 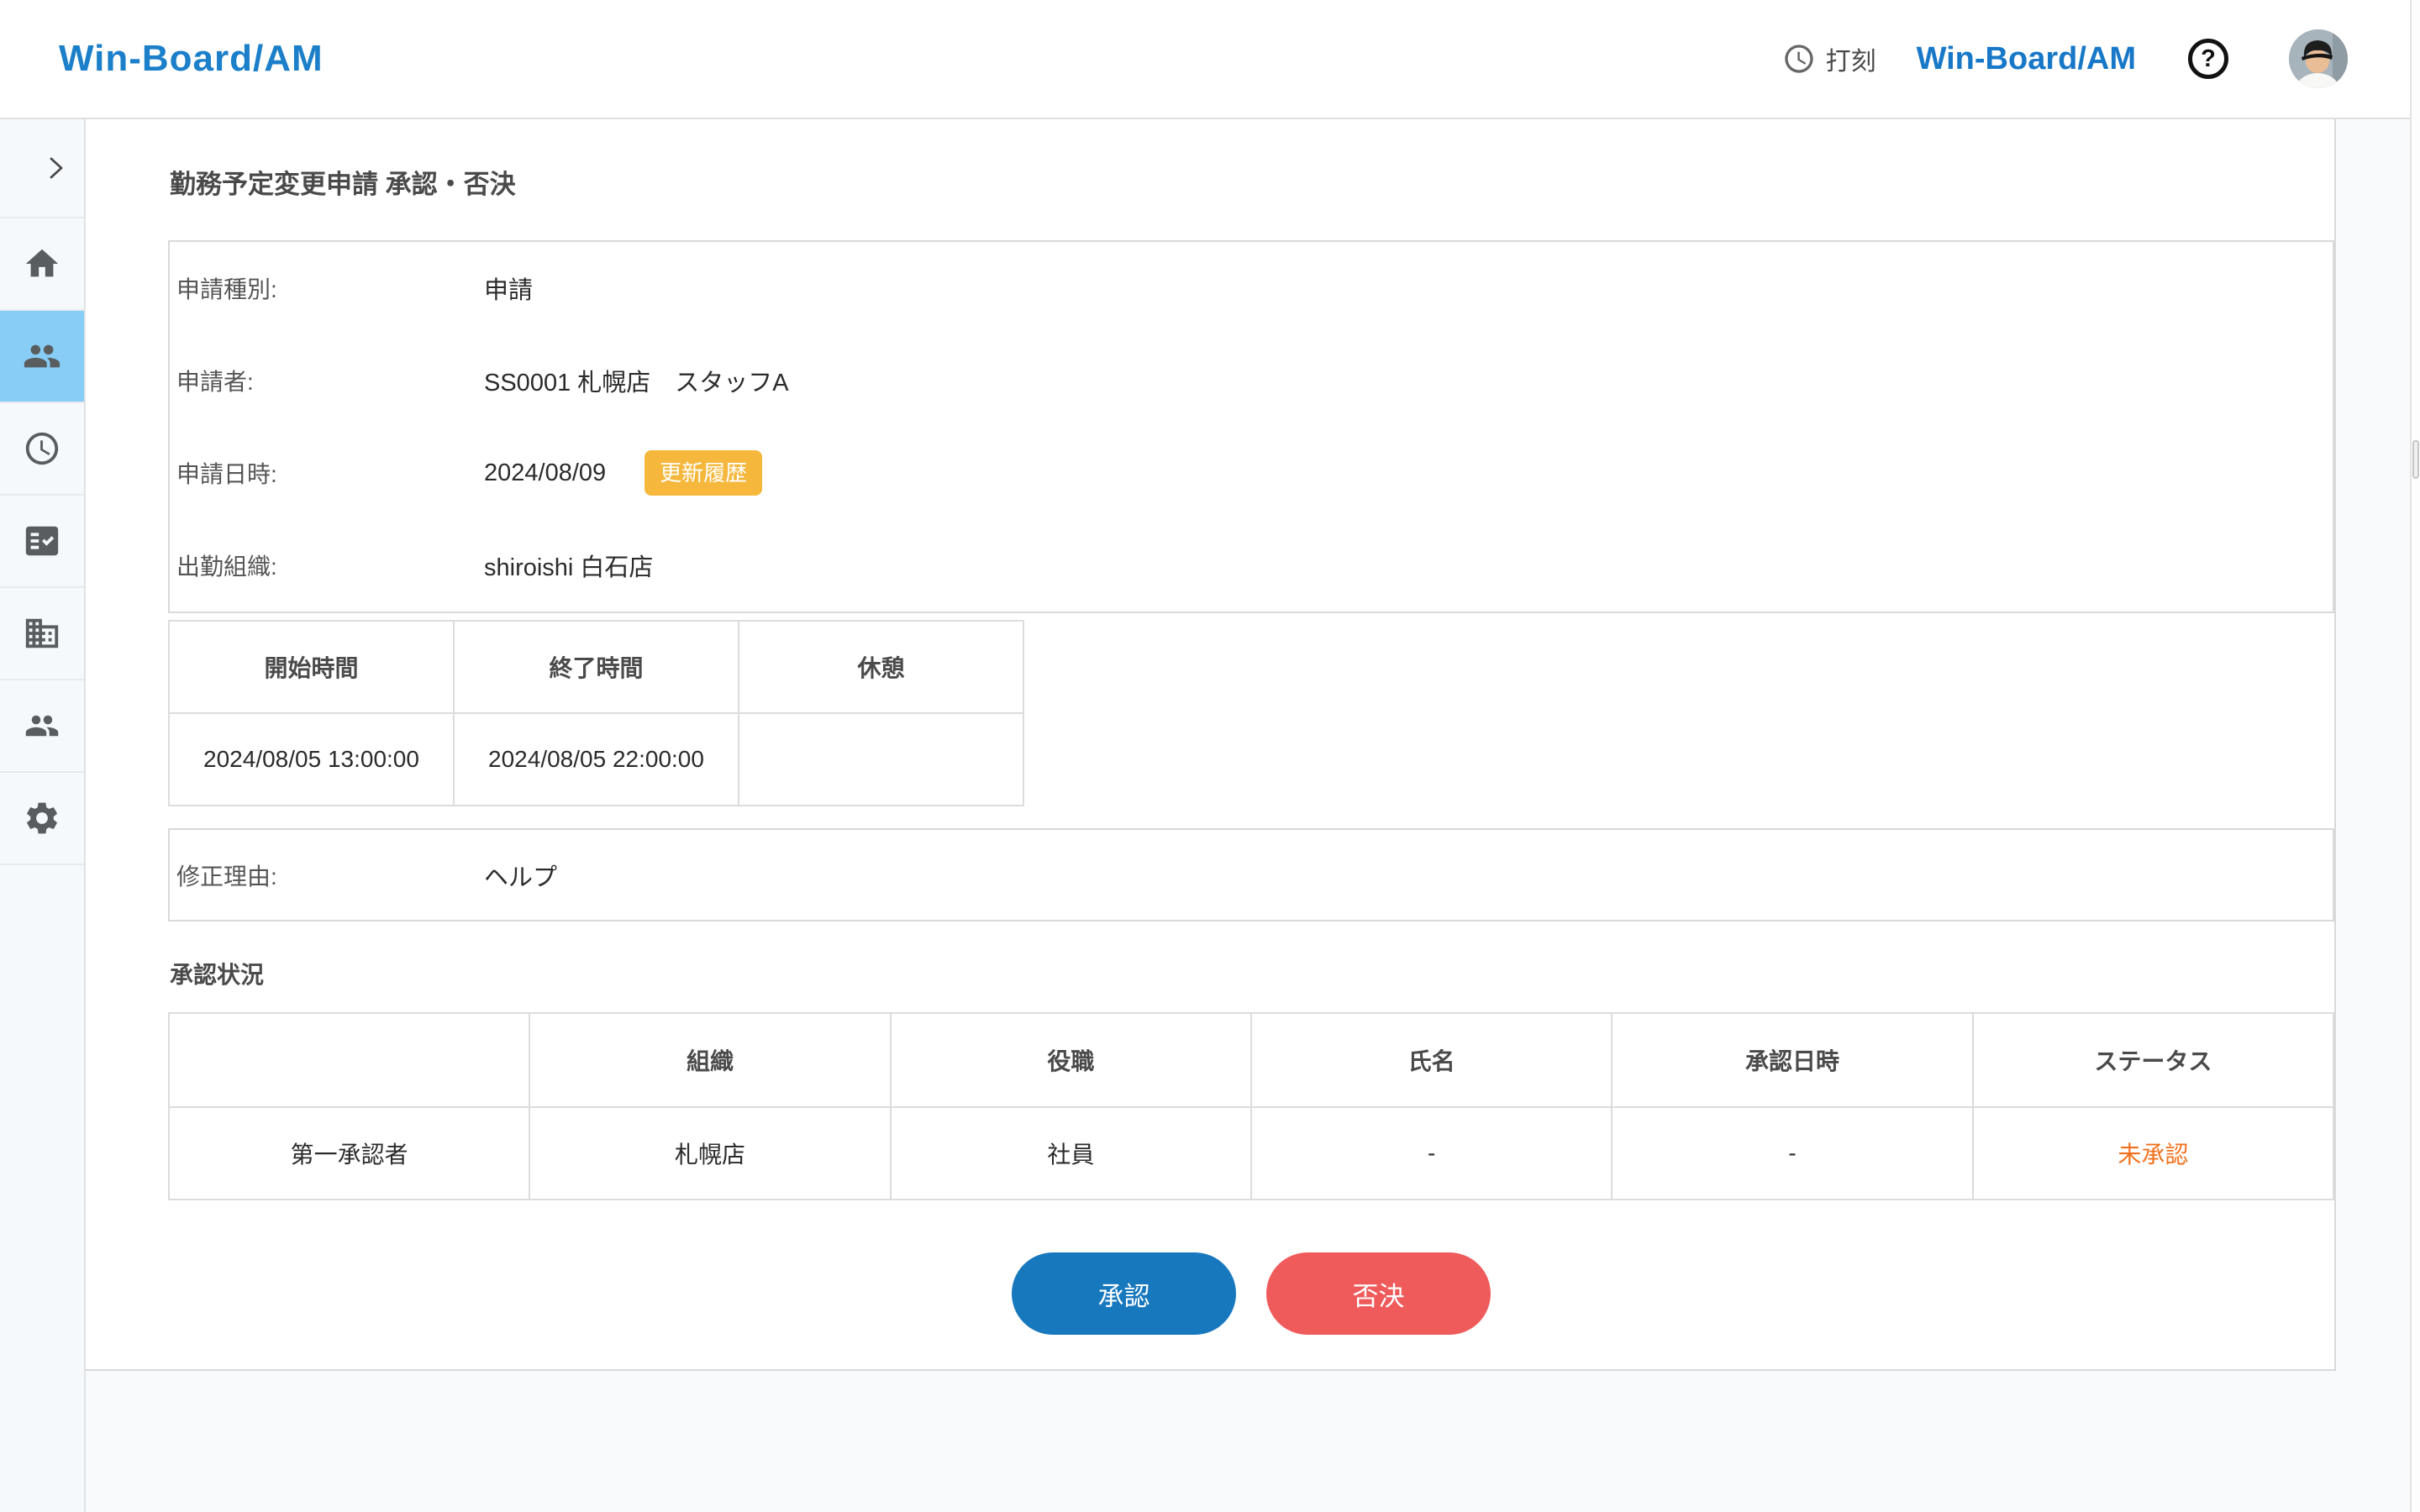 I want to click on schedule-end-time: 2024/08/05 22:00:00, so click(x=596, y=759).